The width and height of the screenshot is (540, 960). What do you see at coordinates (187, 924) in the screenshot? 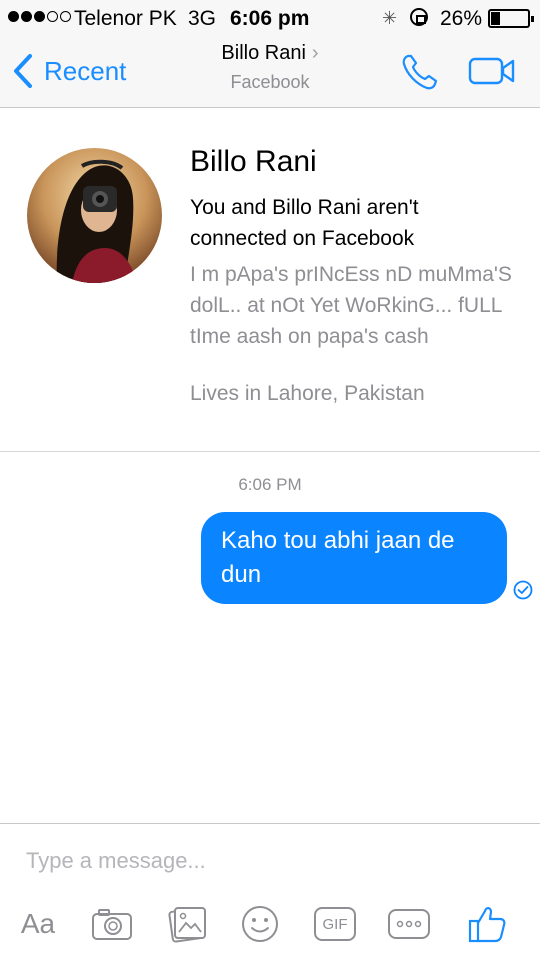
I see `photo-gallery-icon` at bounding box center [187, 924].